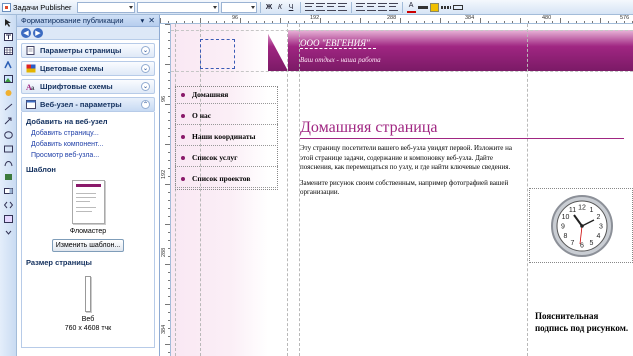 This screenshot has width=633, height=356. Describe the element at coordinates (88, 328) in the screenshot. I see `page-size-value: 760 x 4608 тчк` at that location.